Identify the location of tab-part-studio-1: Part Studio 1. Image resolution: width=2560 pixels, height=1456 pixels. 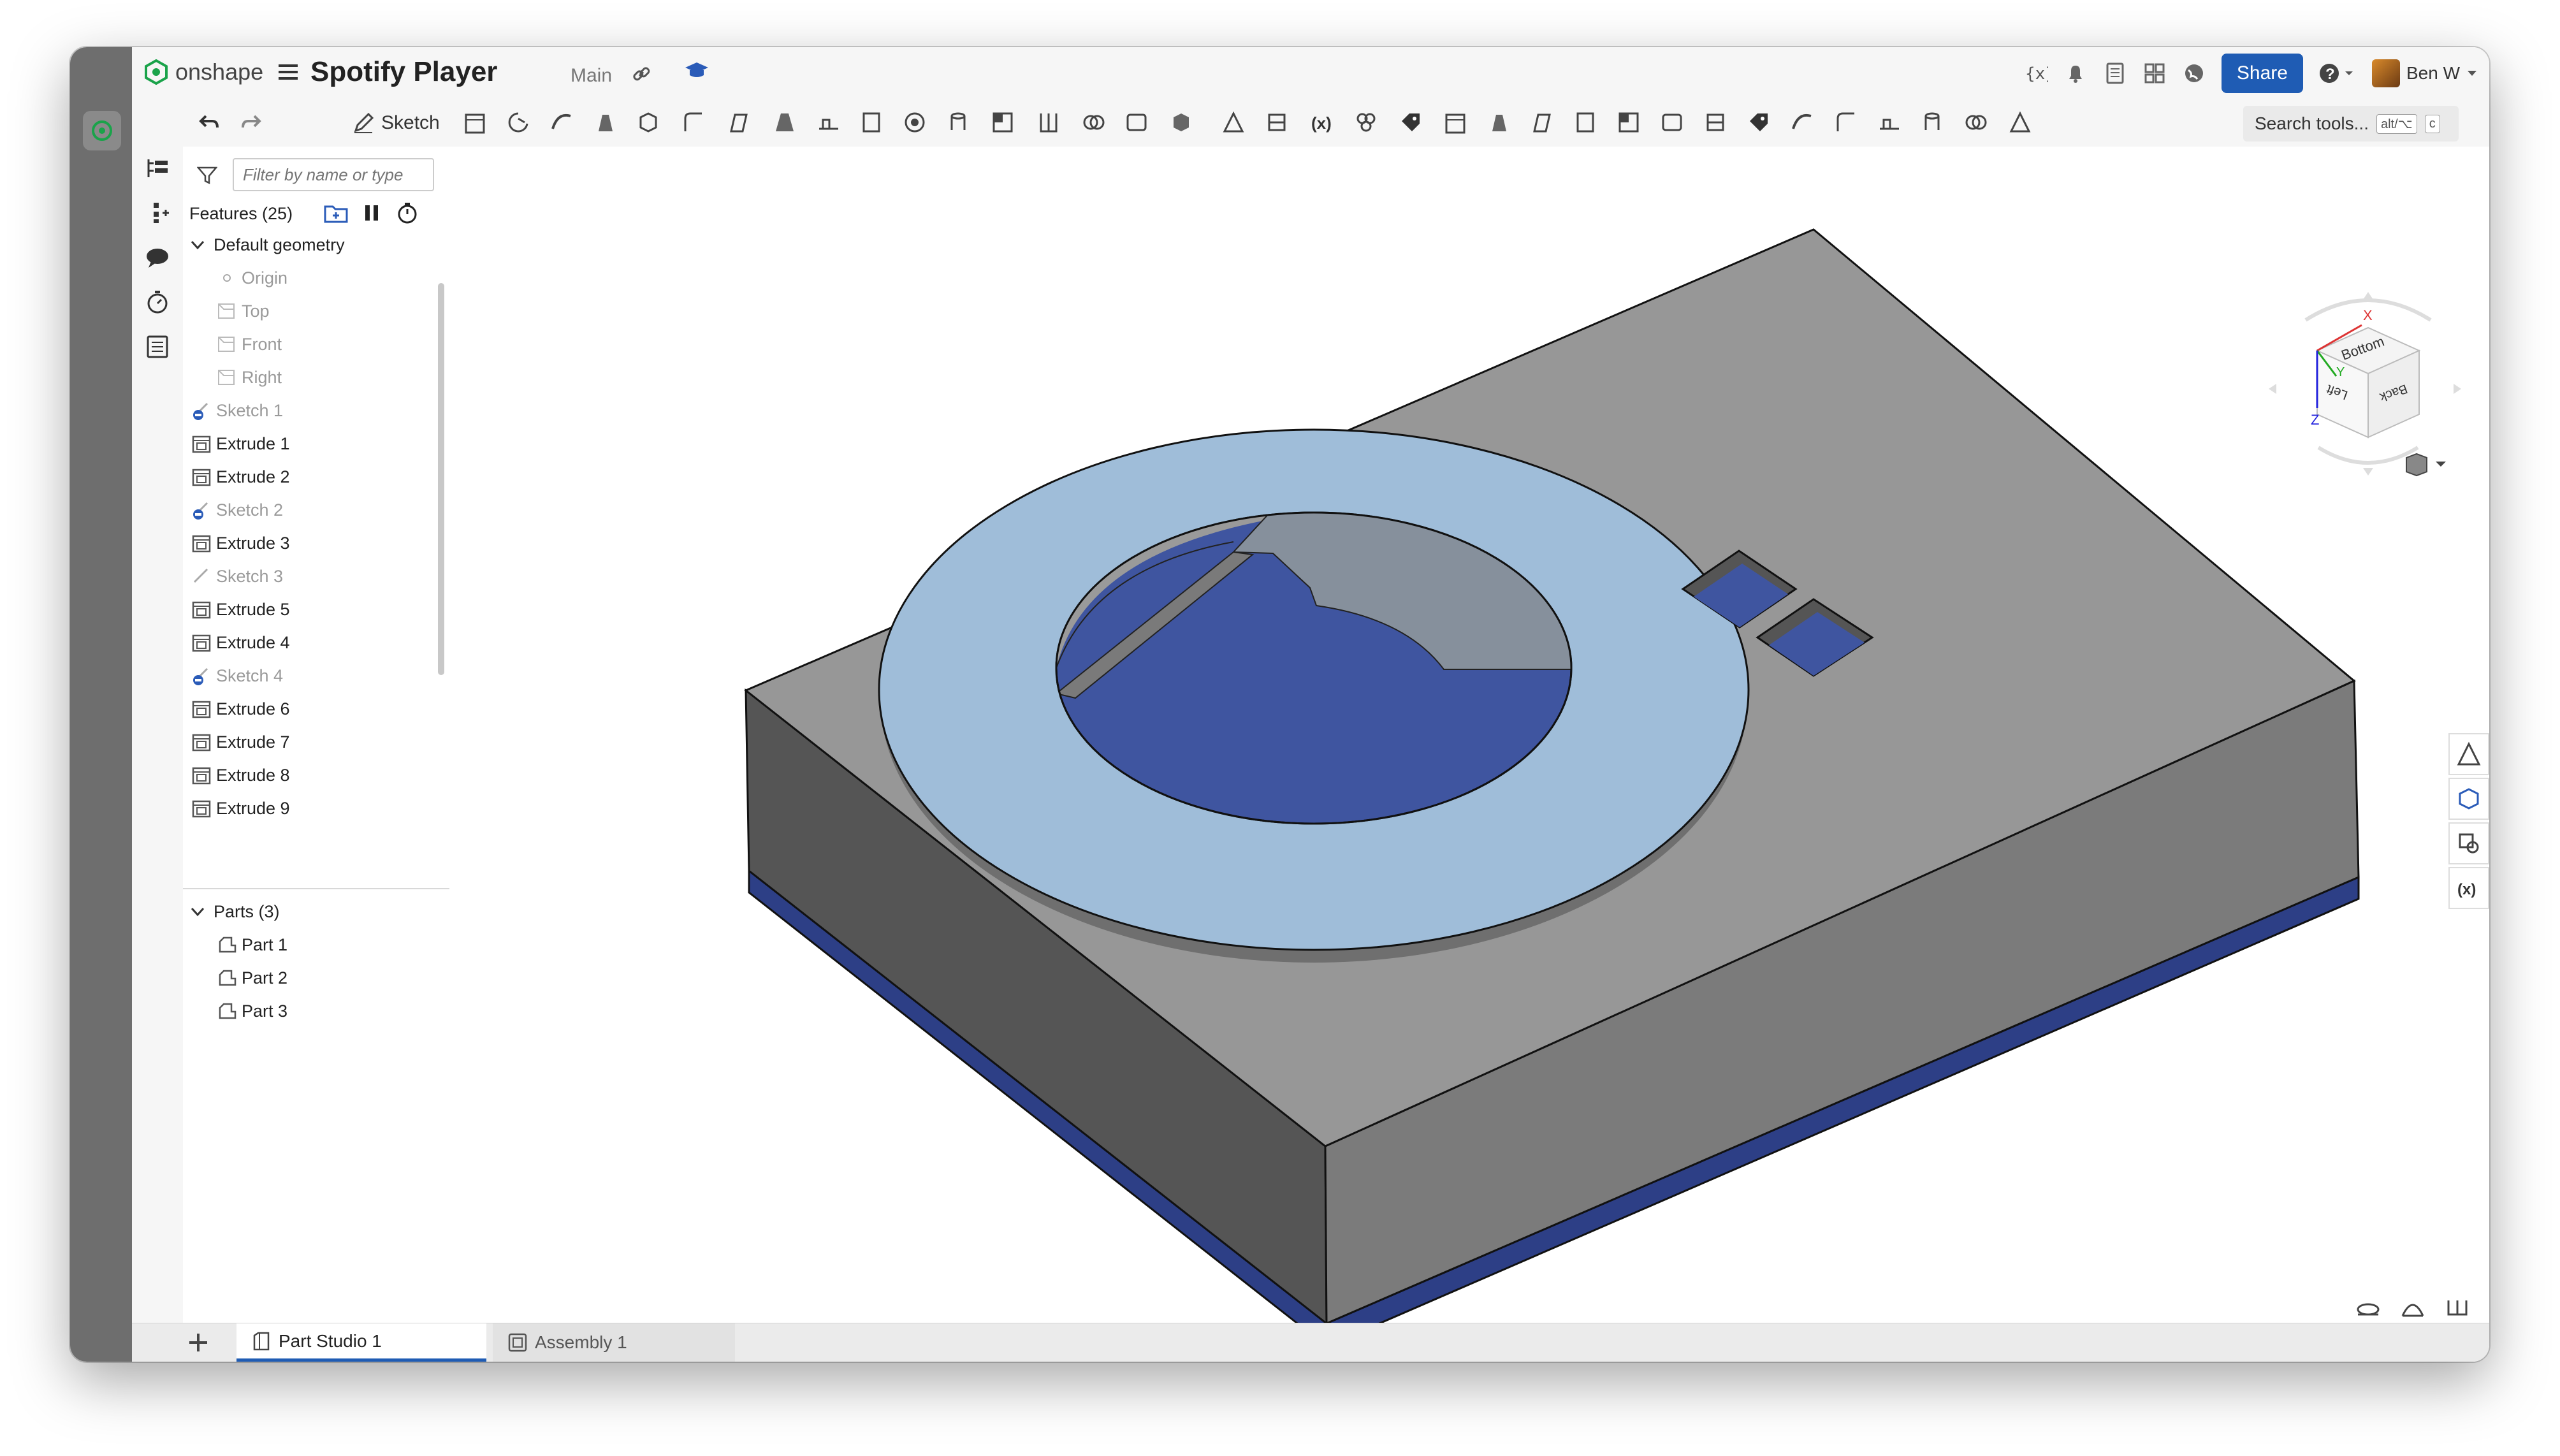
(361, 1342).